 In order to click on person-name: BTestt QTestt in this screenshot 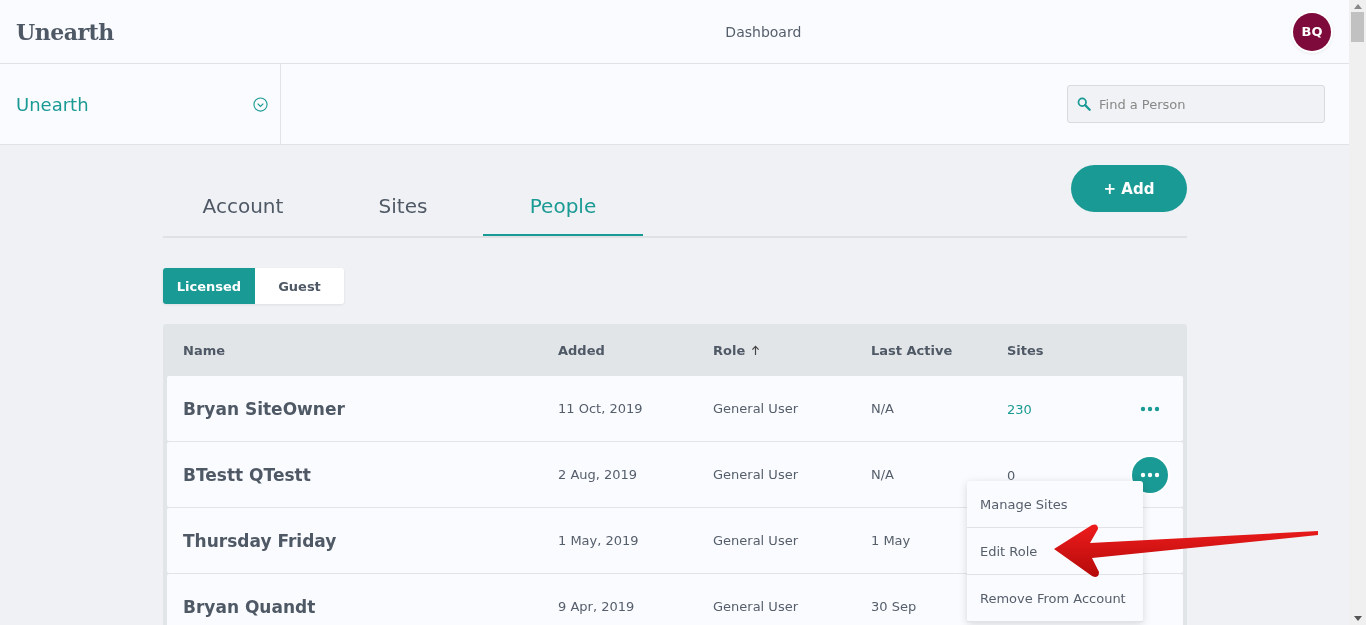, I will do `click(247, 474)`.